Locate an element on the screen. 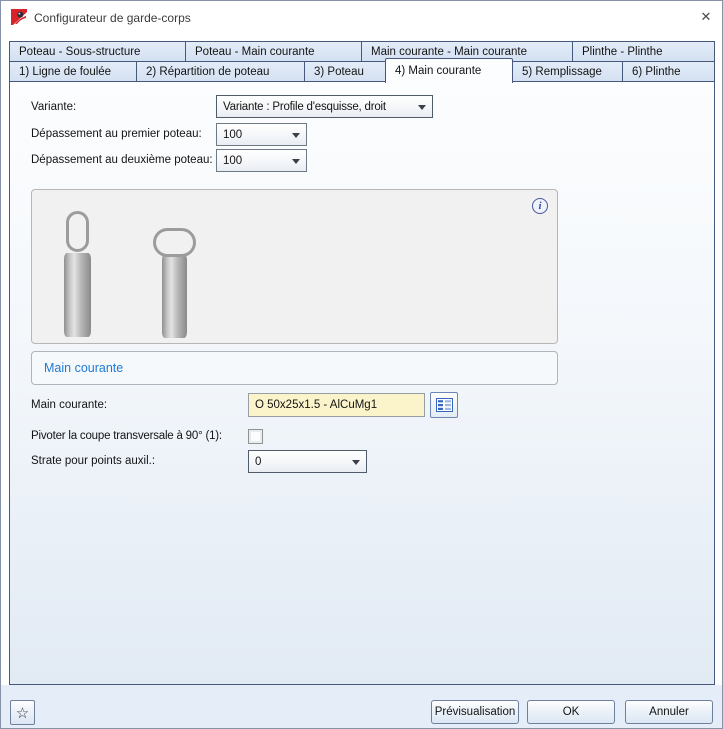 This screenshot has width=723, height=729. tab-4-main-courante-active: 4) Main courante is located at coordinates (449, 70).